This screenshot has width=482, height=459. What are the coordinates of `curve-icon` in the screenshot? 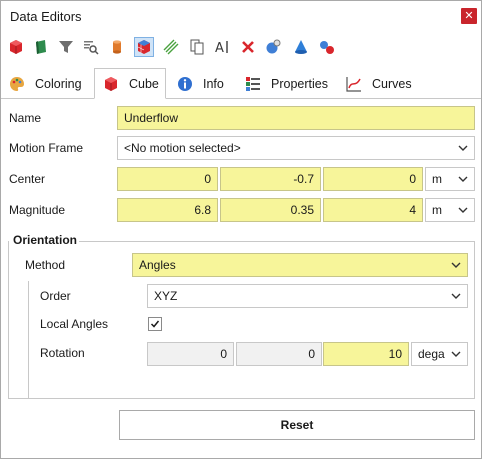 It's located at (354, 84).